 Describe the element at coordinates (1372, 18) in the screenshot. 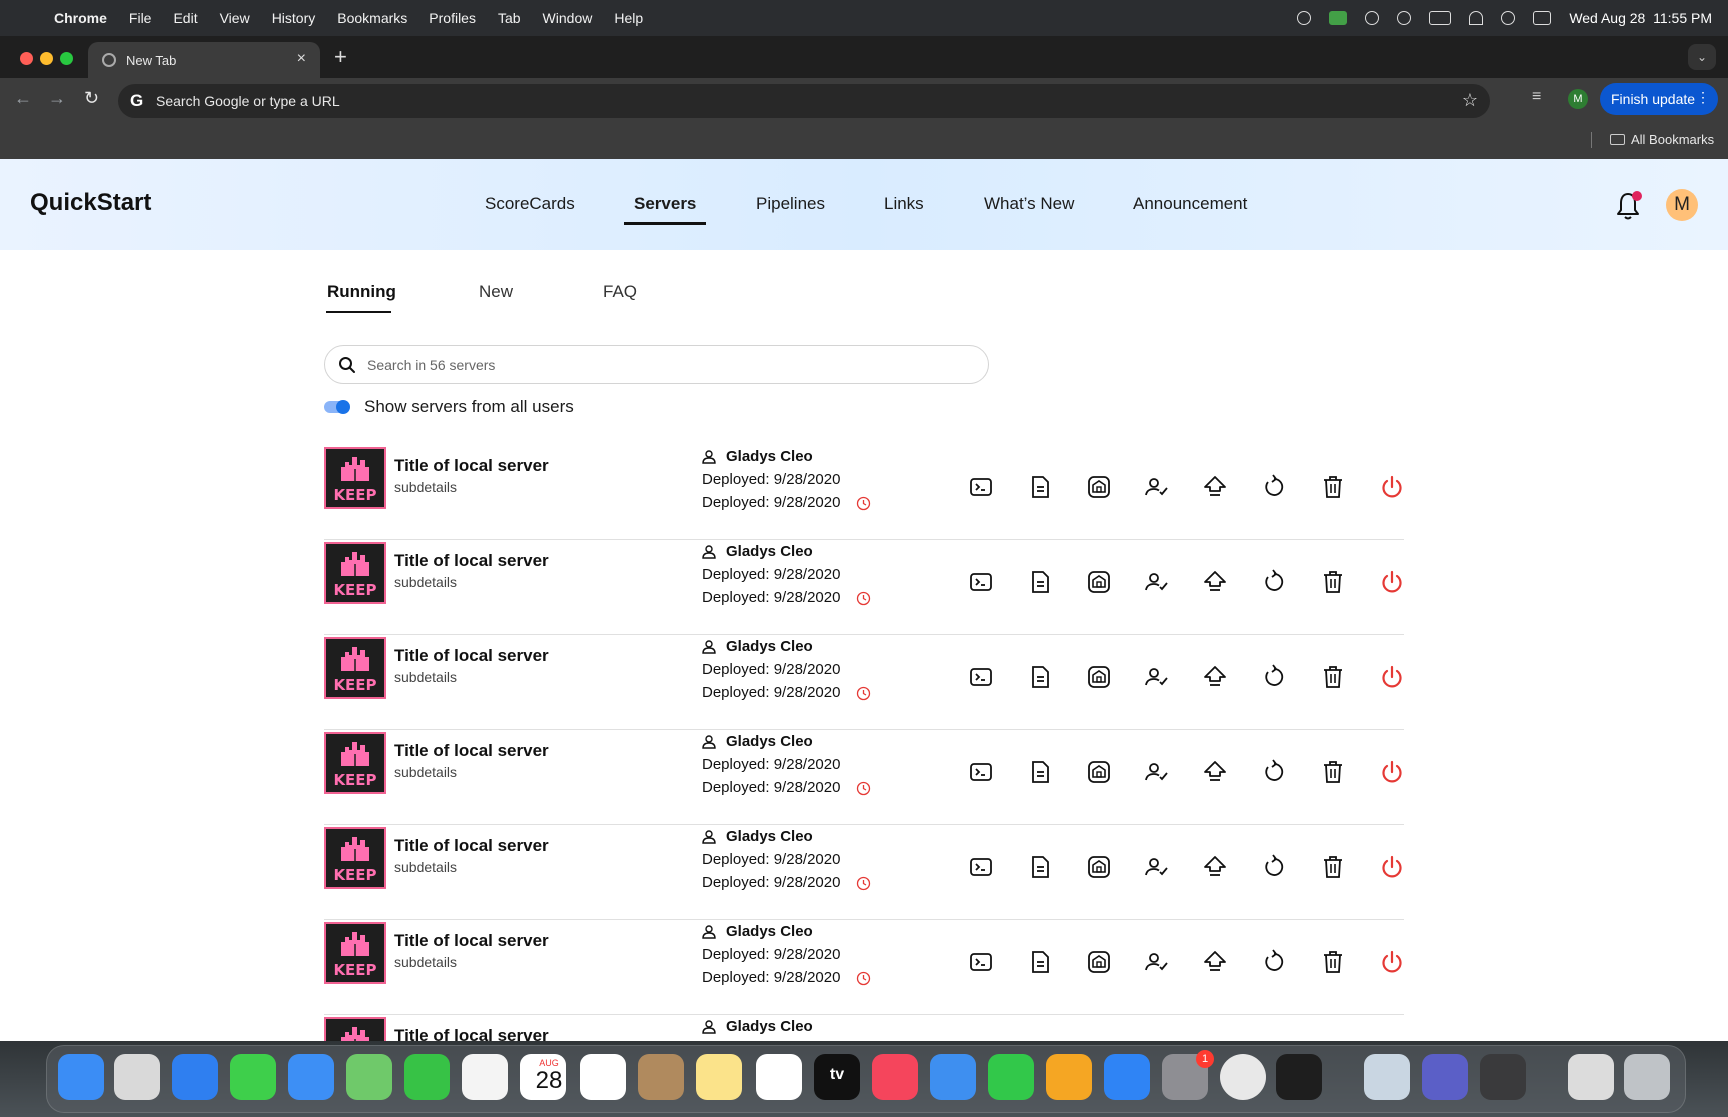

I see `vpn-icon` at that location.